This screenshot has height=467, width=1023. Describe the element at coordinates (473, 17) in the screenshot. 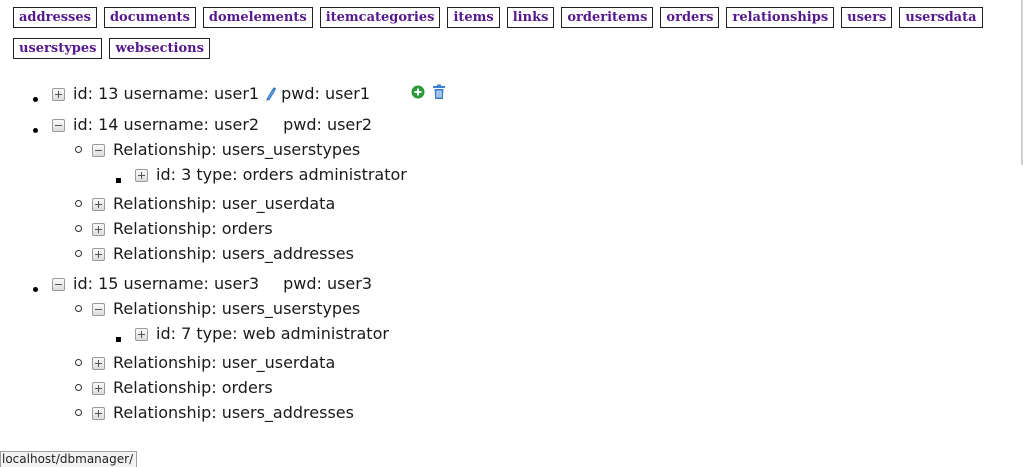

I see `nav-link-items: items` at that location.